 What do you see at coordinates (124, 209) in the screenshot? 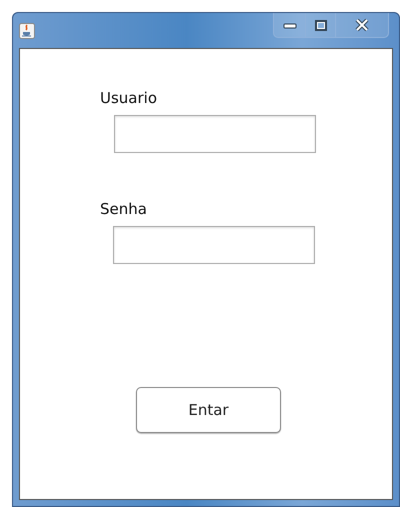
I see `field-label: Senha` at bounding box center [124, 209].